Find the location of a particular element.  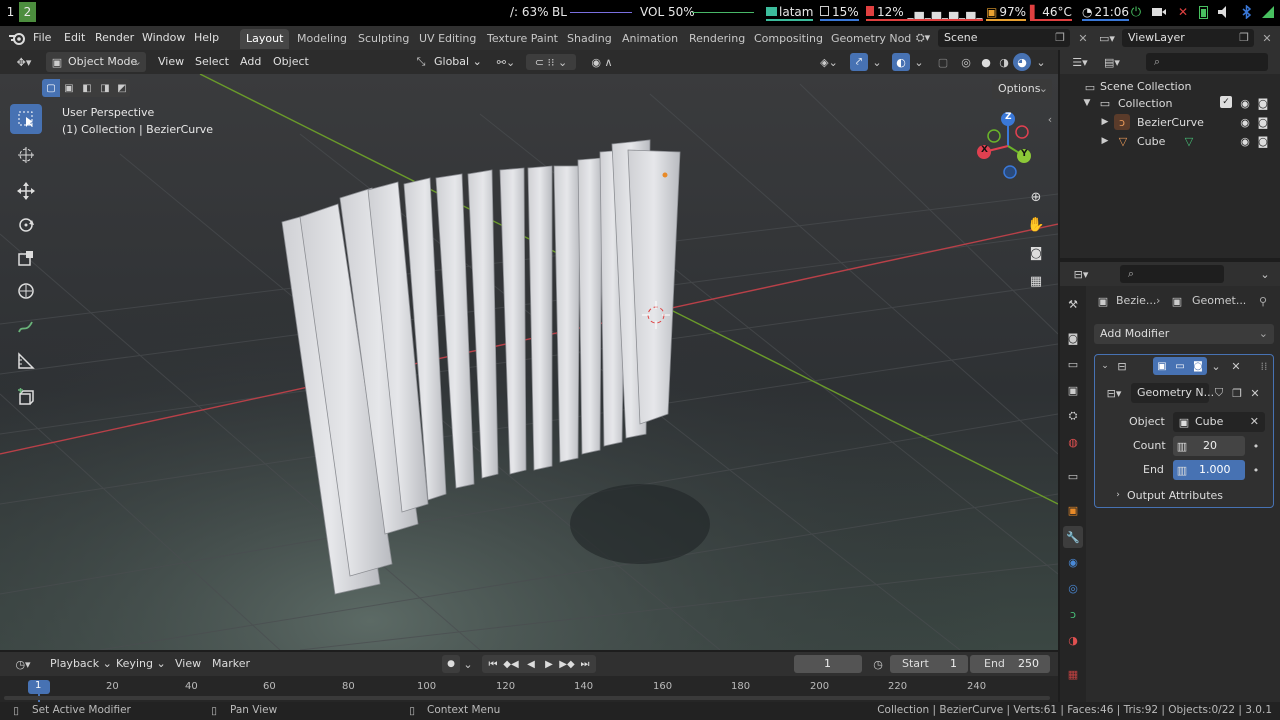

wireframe-shading-icon: ◎ is located at coordinates (966, 62).